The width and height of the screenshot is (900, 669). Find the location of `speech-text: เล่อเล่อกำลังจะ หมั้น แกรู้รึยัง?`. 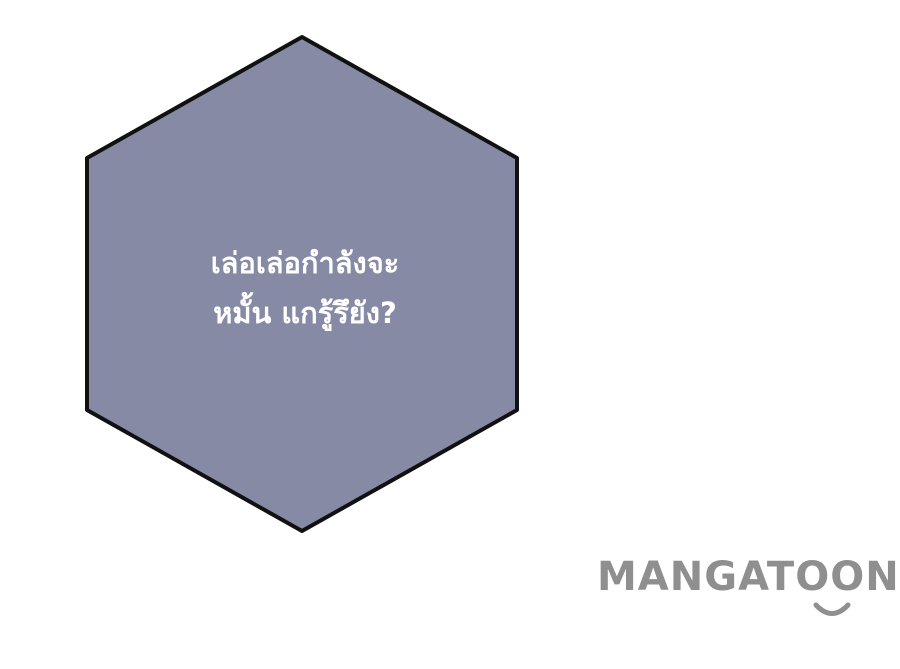

speech-text: เล่อเล่อกำลังจะ หมั้น แกรู้รึยัง? is located at coordinates (305, 288).